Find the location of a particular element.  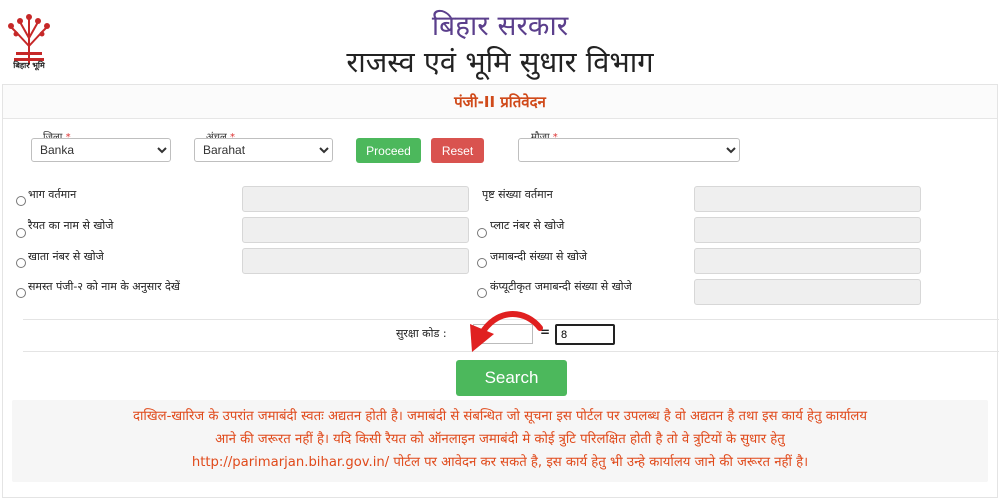

radio-khata-number is located at coordinates (21, 263).